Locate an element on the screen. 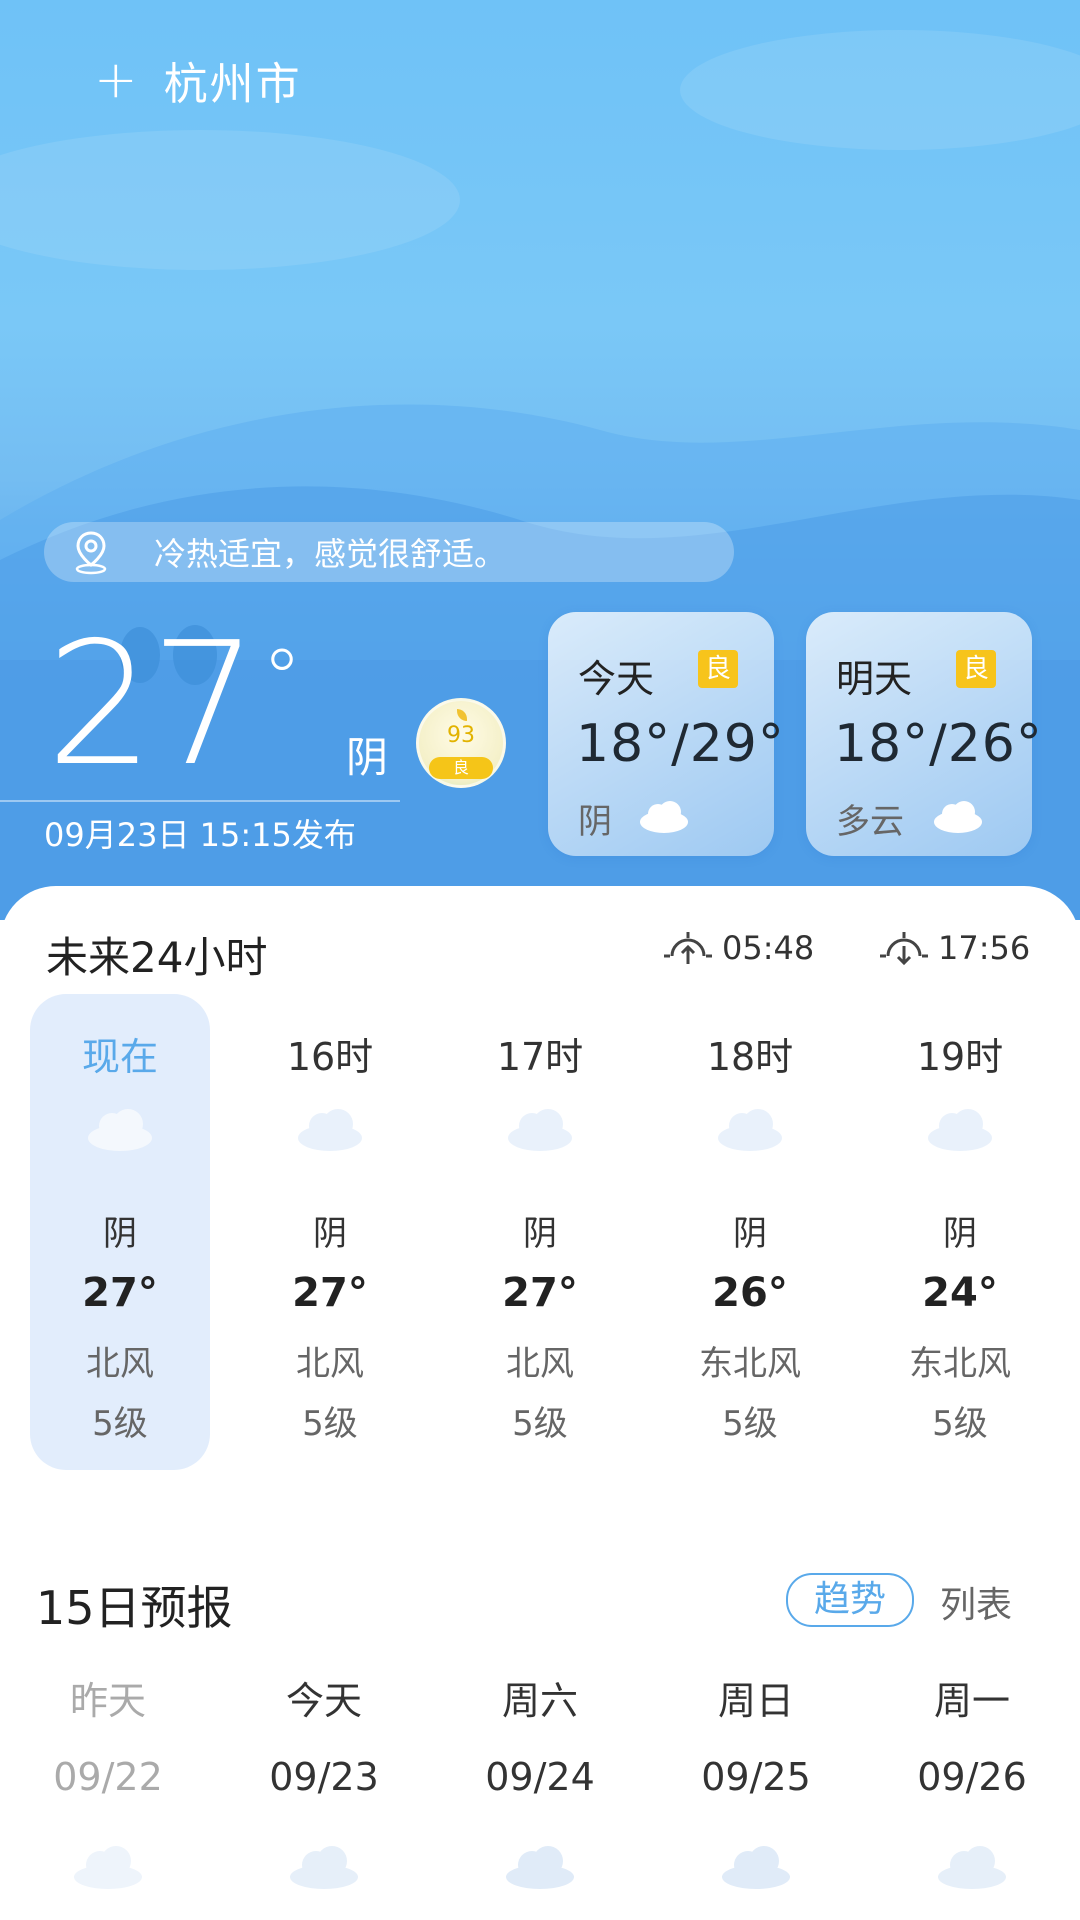  hour-label: 现在 is located at coordinates (119, 1057).